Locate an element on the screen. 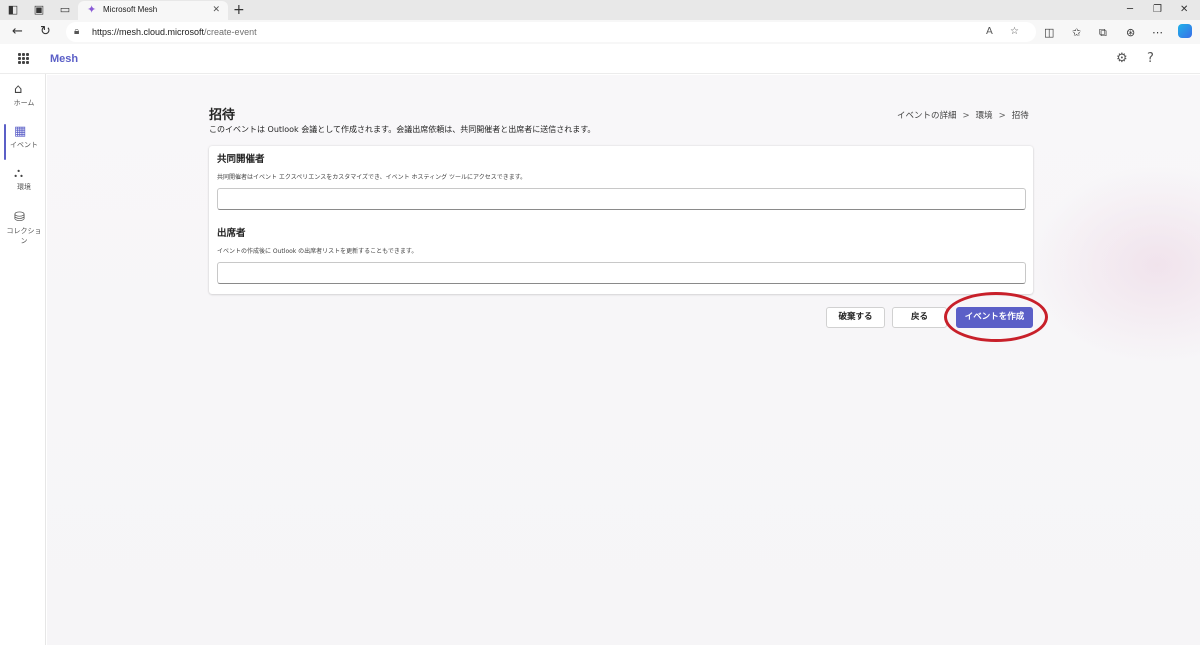 The image size is (1200, 645). mesh-favicon-icon: ✦ is located at coordinates (92, 9).